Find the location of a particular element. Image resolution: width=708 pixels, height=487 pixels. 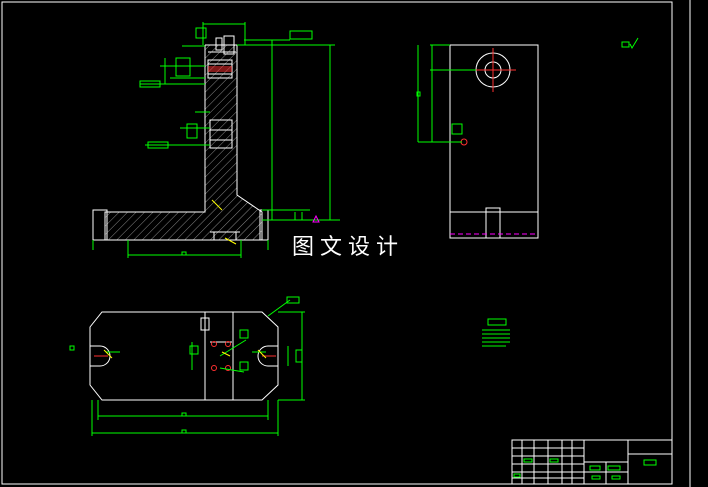

side-view-outline is located at coordinates (494, 141).